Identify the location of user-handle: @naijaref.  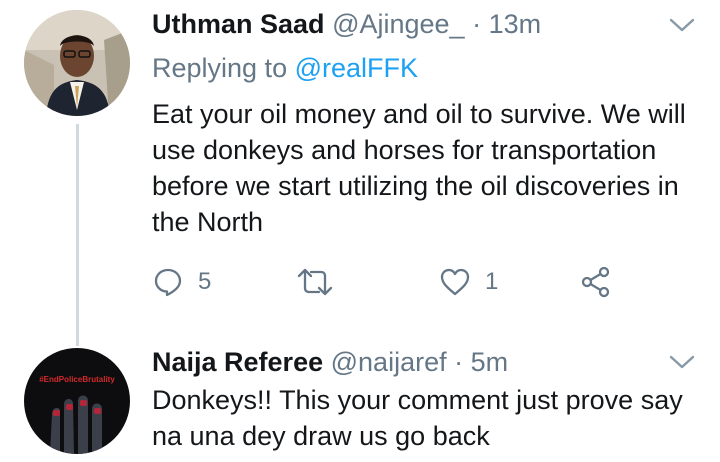
(389, 362).